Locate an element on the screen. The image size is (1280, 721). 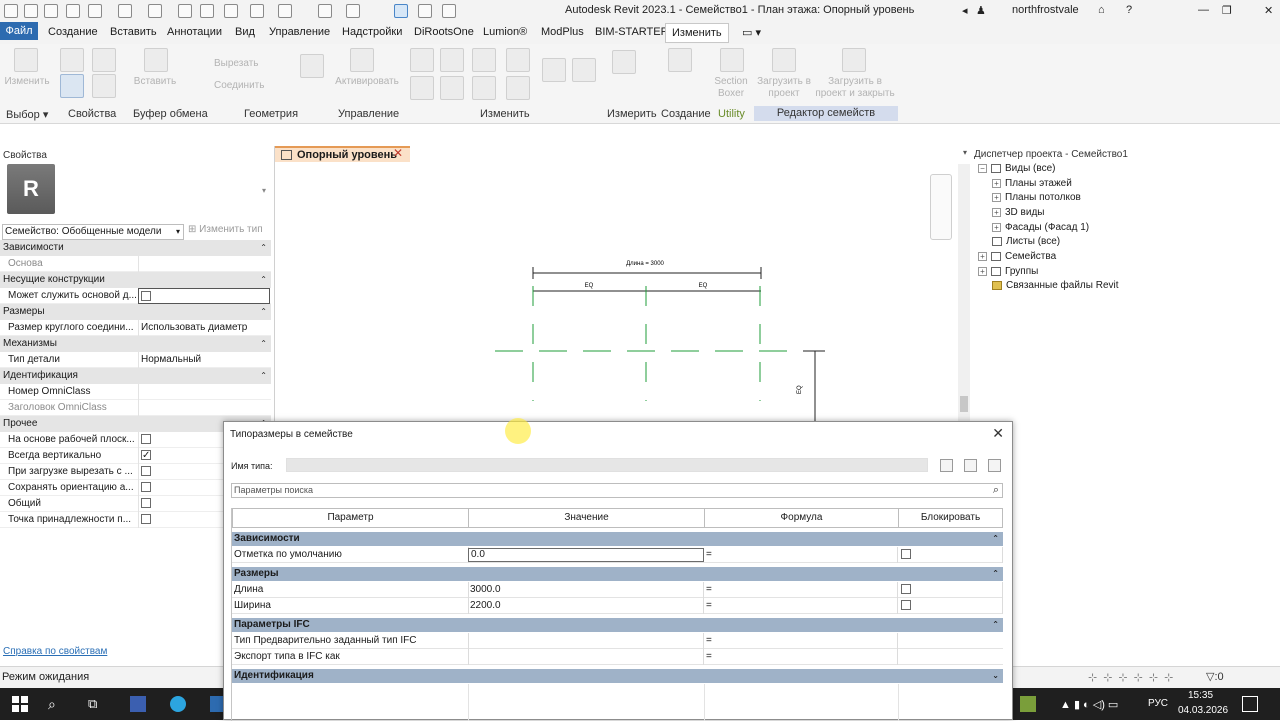
rename-type-icon is located at coordinates (970, 465).